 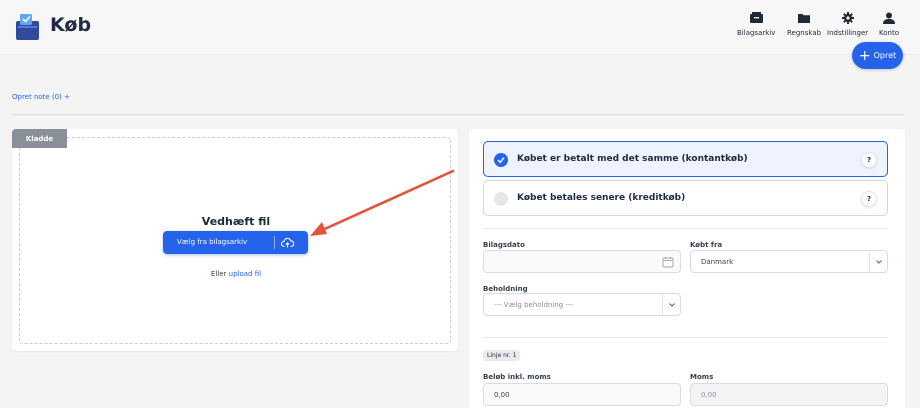 I want to click on nav-label: Regnskab, so click(x=804, y=33).